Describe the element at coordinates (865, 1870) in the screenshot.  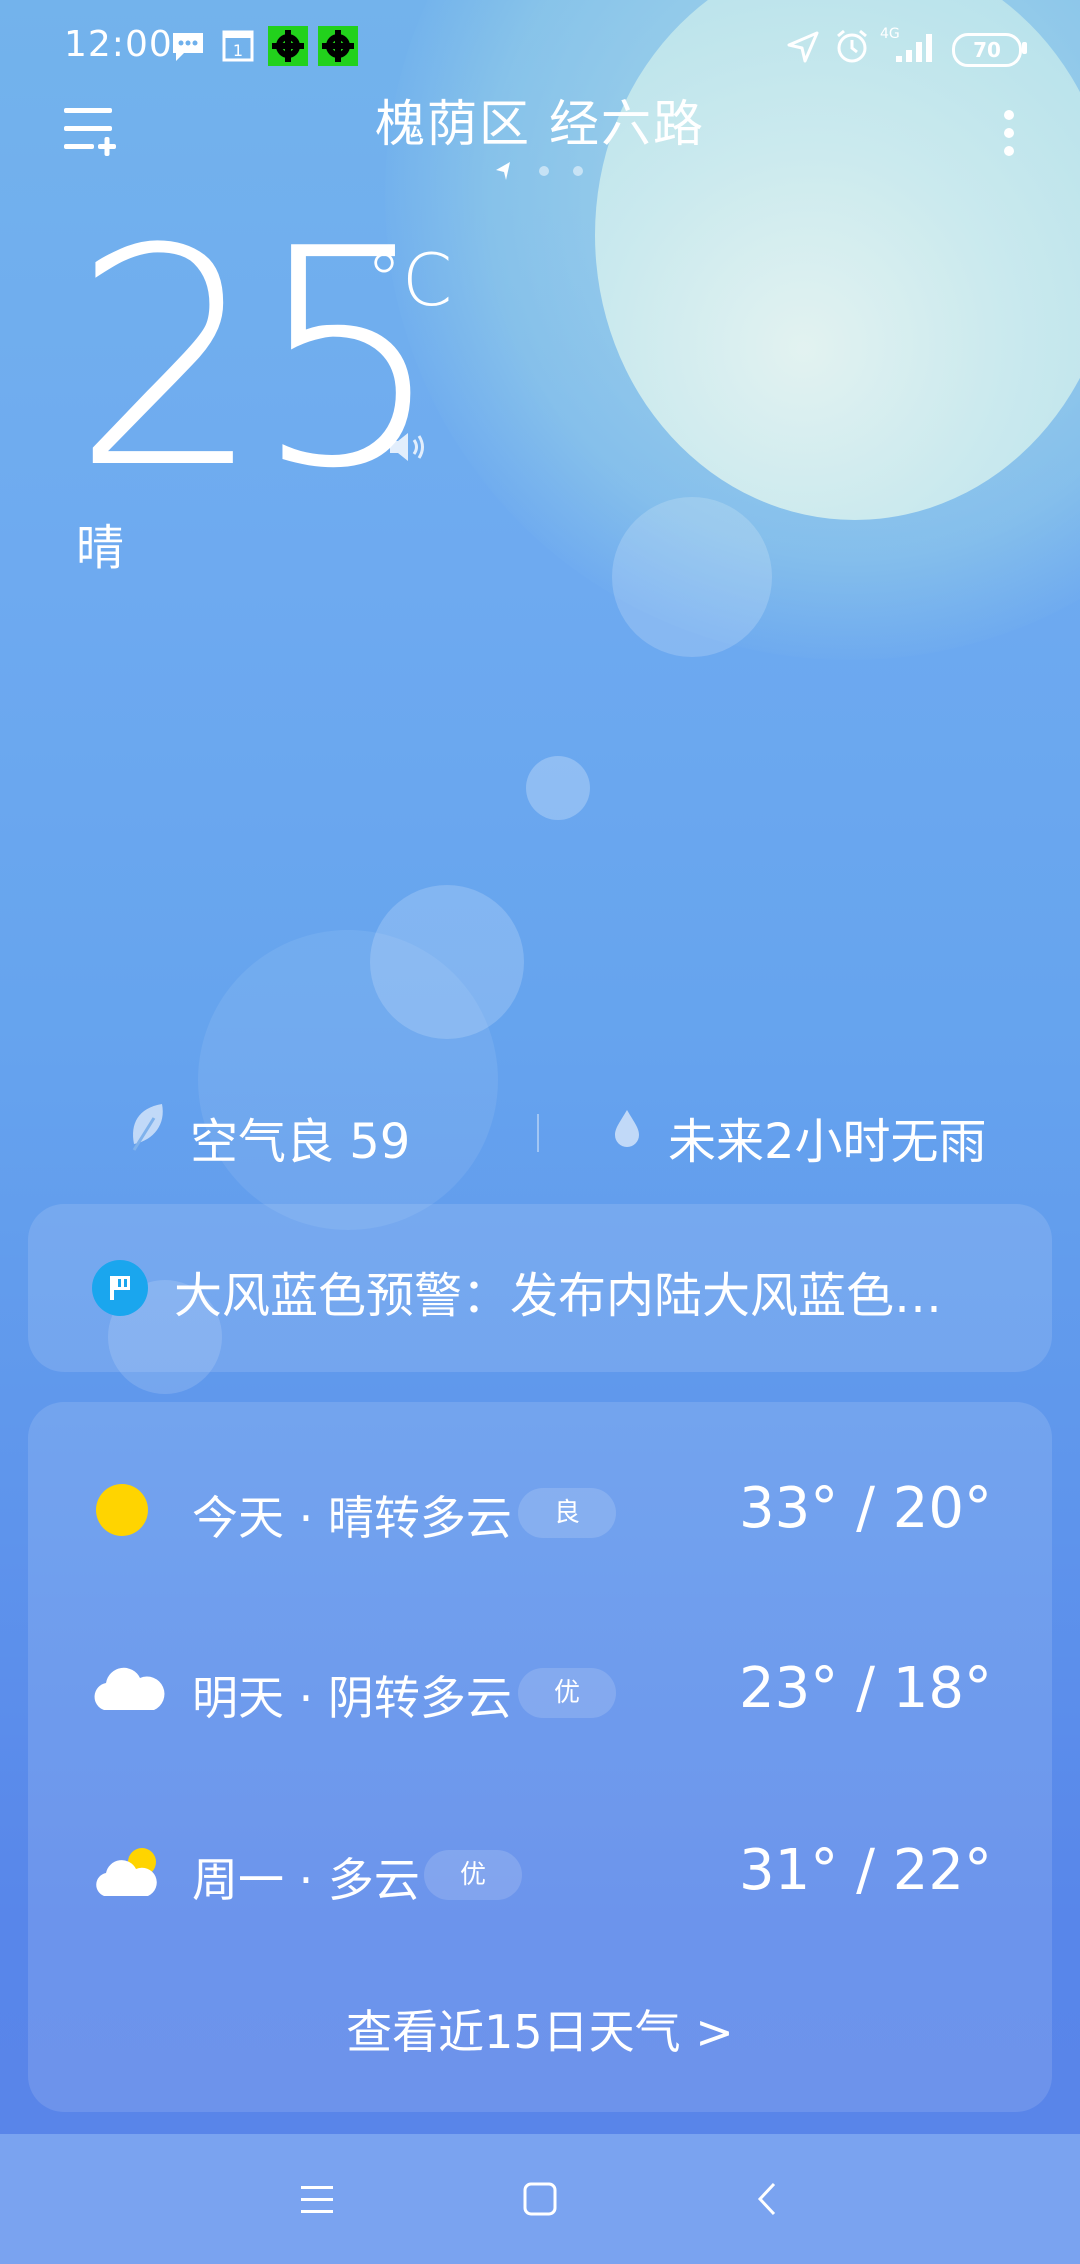
I see `forecast-temps: 31° / 22°` at that location.